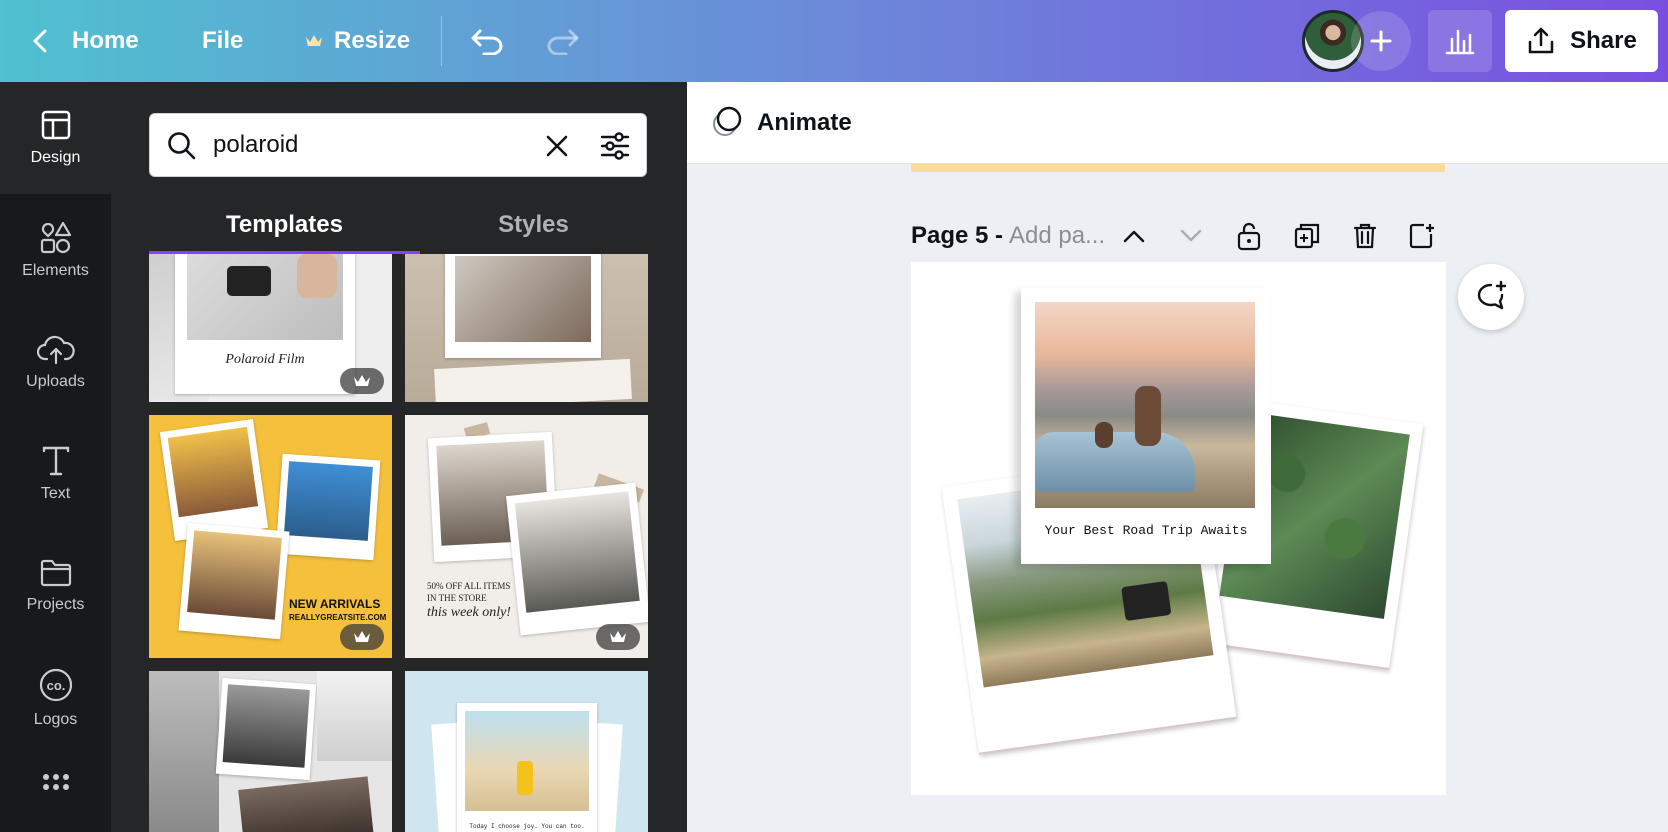  What do you see at coordinates (249, 281) in the screenshot?
I see `camera-shape` at bounding box center [249, 281].